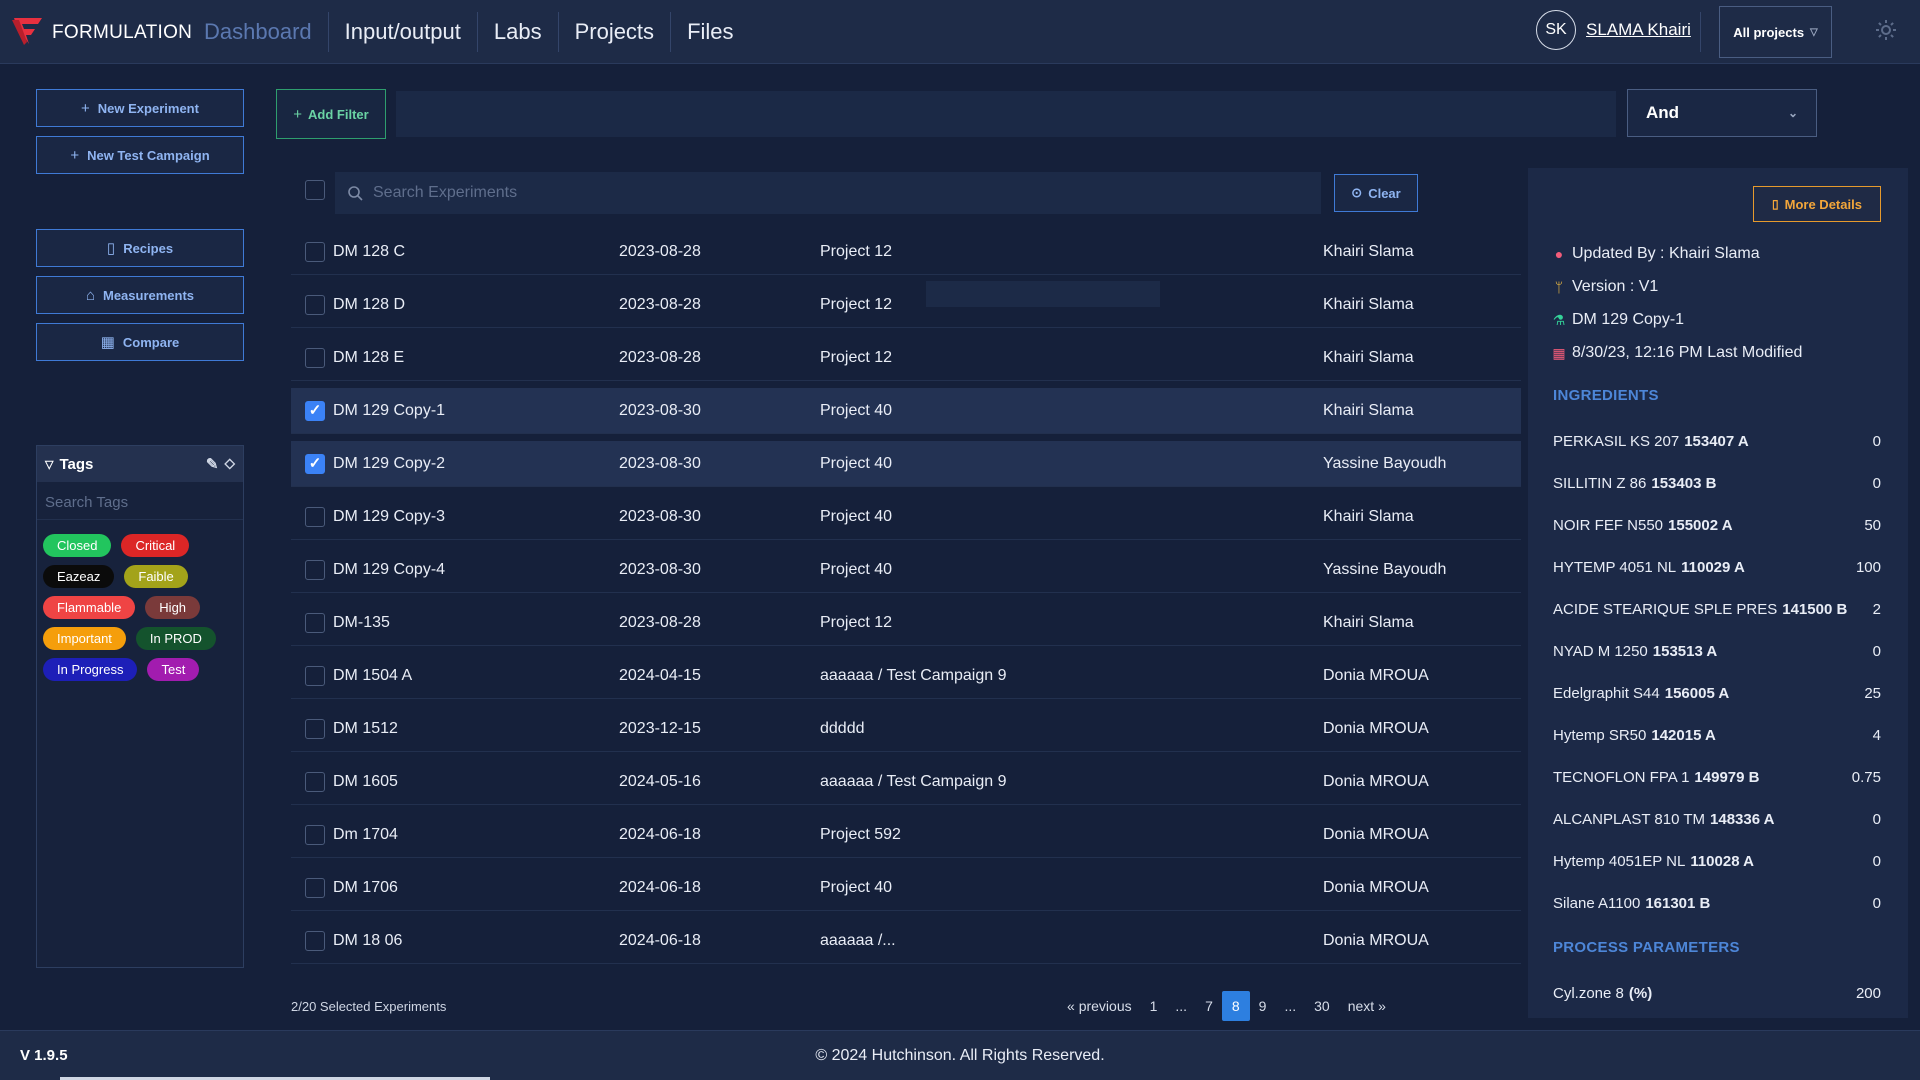 This screenshot has width=1920, height=1080. Describe the element at coordinates (140, 108) in the screenshot. I see `new-experiment-button: + New Experiment` at that location.